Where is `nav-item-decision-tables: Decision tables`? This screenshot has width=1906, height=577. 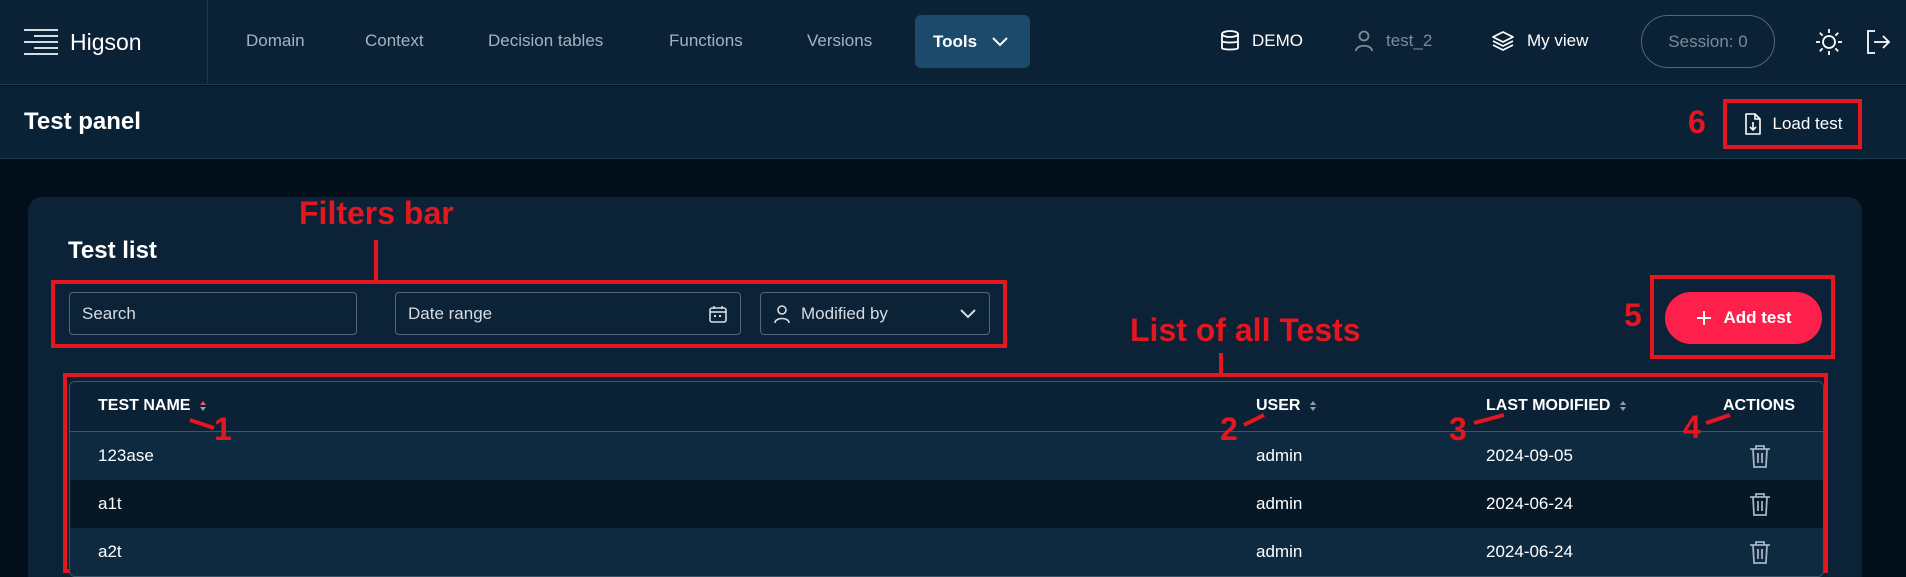 nav-item-decision-tables: Decision tables is located at coordinates (545, 41).